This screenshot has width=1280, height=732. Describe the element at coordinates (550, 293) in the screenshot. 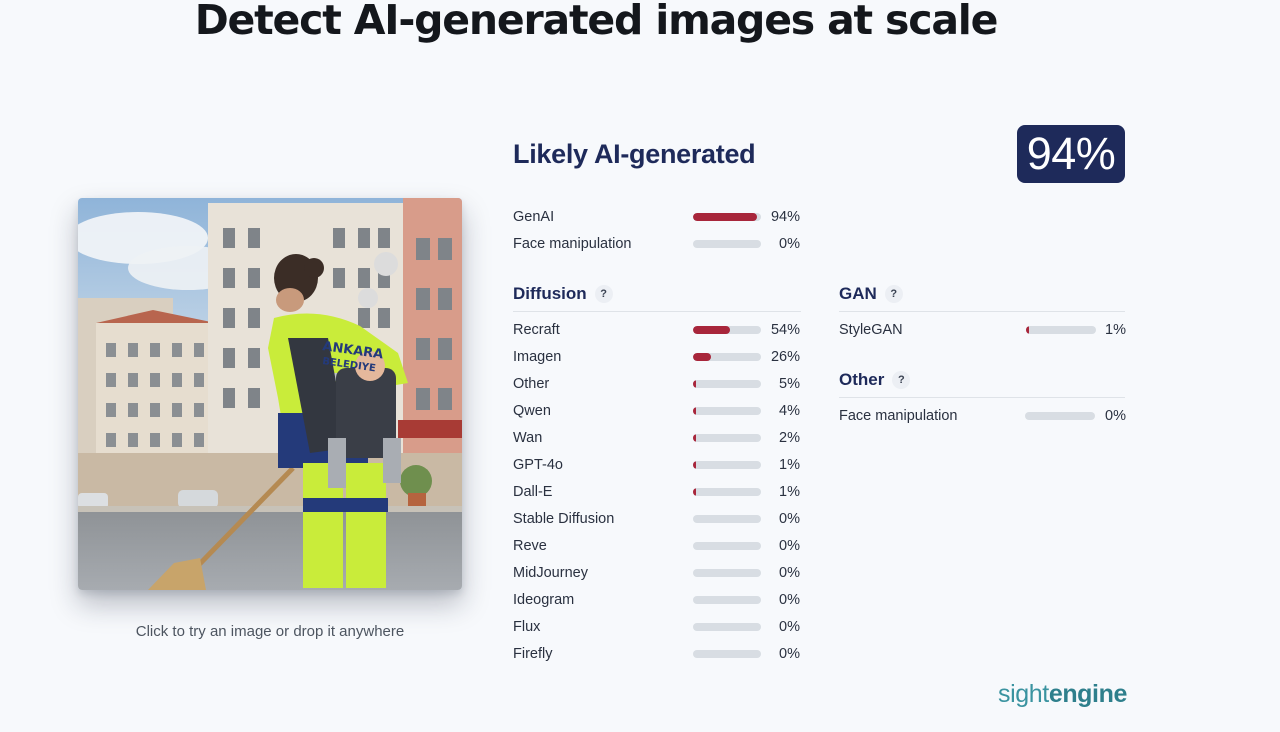

I see `diffusion-title: Diffusion` at that location.